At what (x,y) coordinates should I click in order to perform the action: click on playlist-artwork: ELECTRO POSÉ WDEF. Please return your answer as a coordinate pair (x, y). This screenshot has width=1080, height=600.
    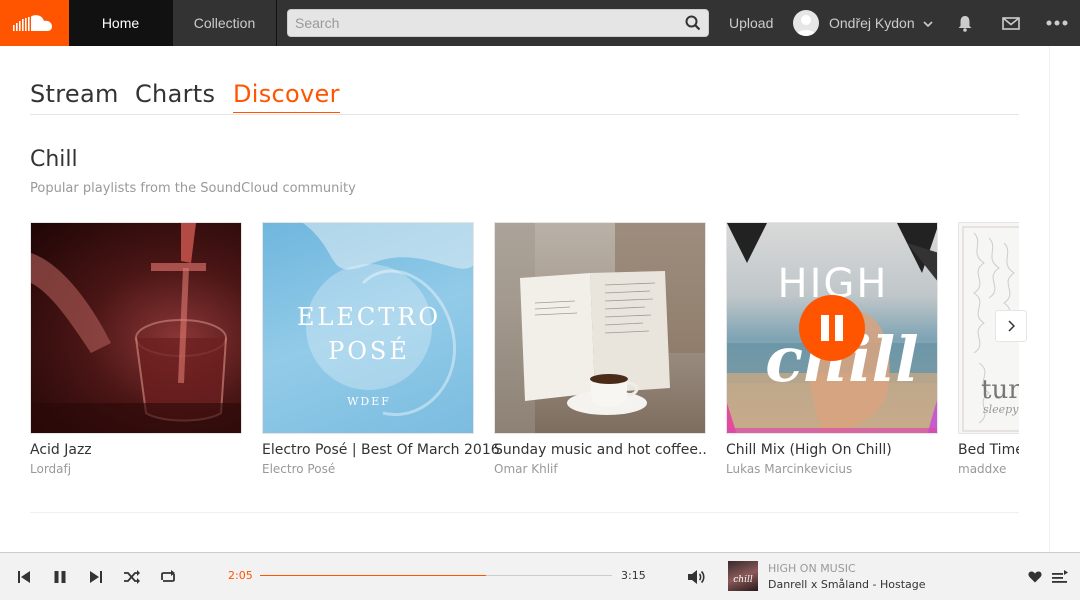
    Looking at the image, I should click on (368, 328).